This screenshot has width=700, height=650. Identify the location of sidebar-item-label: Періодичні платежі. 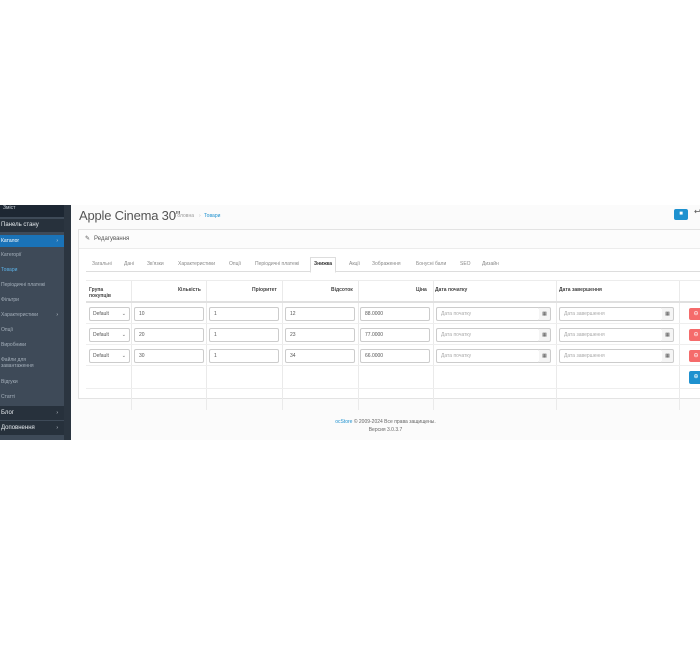
(23, 285).